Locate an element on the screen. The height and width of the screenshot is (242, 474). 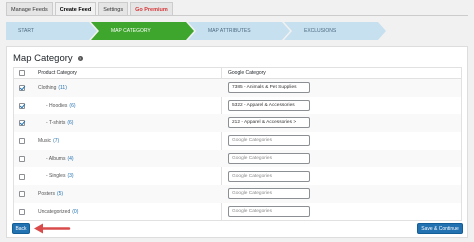
table-row: Uncategorized (0) Google Categories is located at coordinates (237, 212).